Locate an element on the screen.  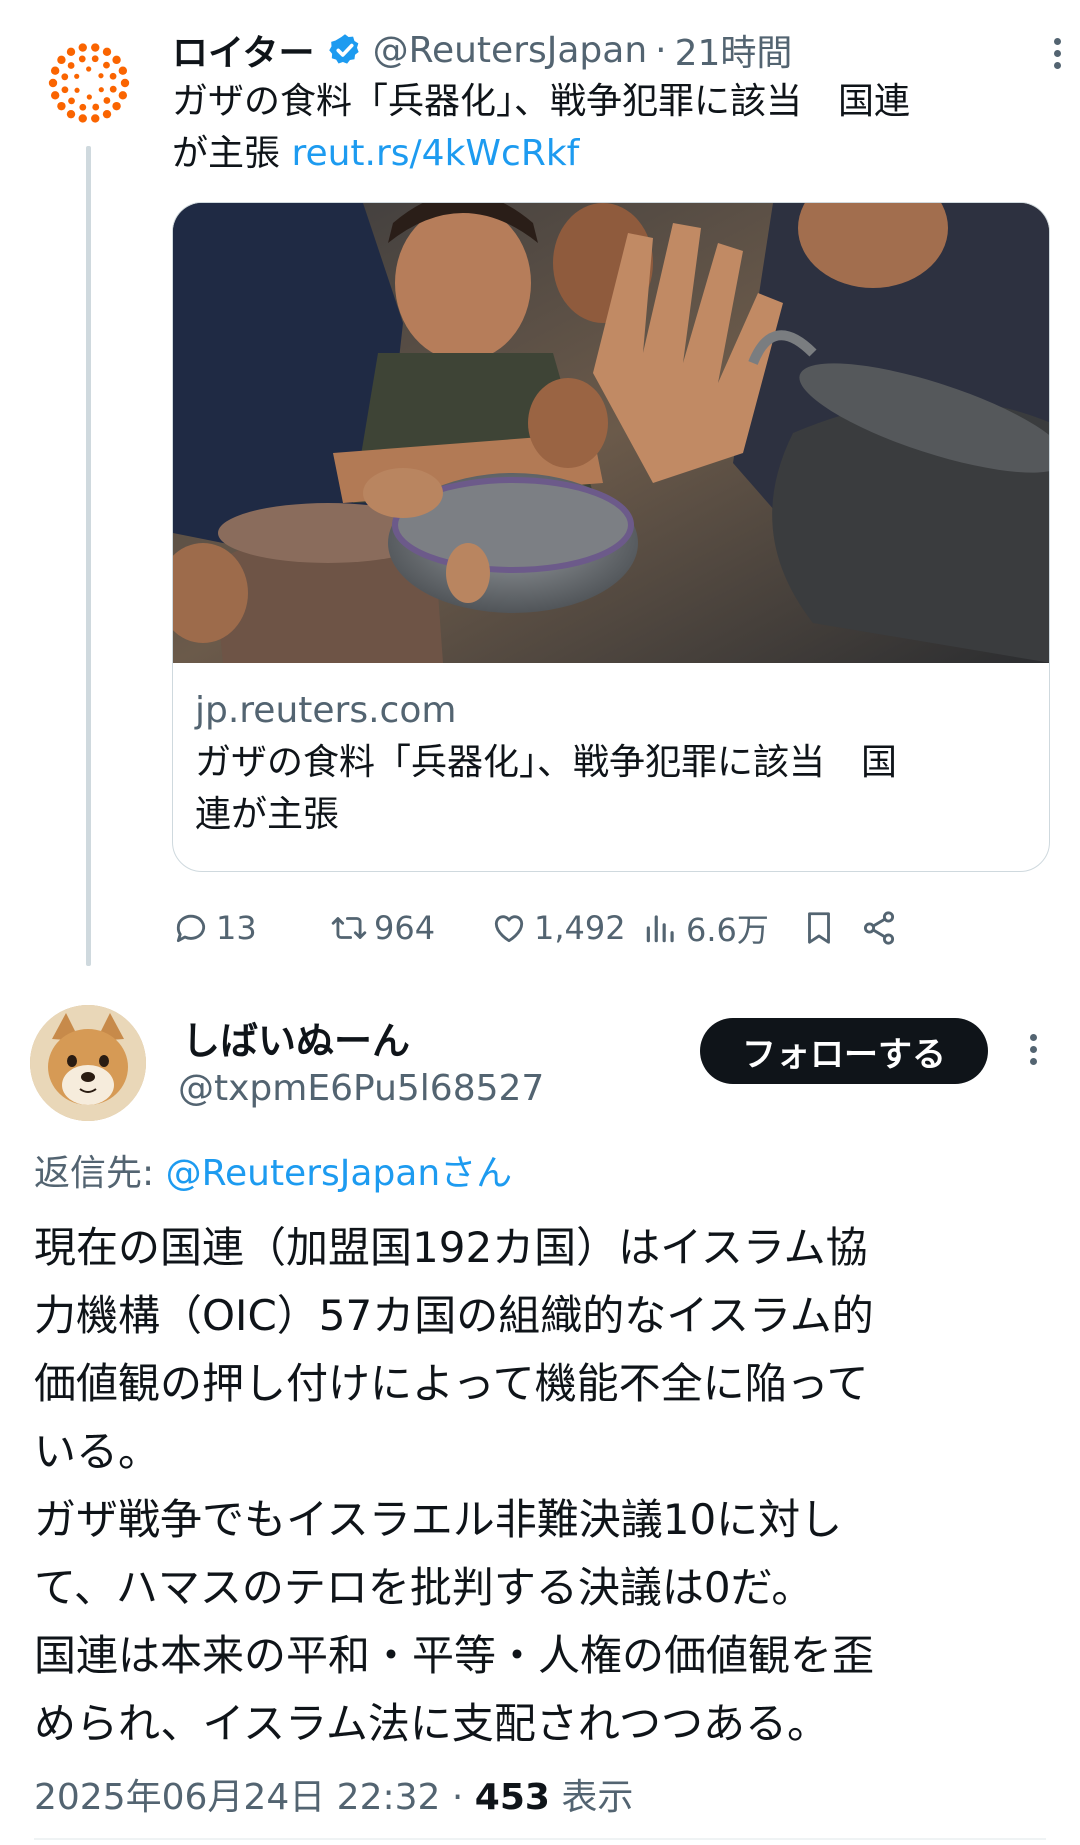
reply-meta: 2025年06月24日 22:32 · 453 表示 is located at coordinates (333, 1794).